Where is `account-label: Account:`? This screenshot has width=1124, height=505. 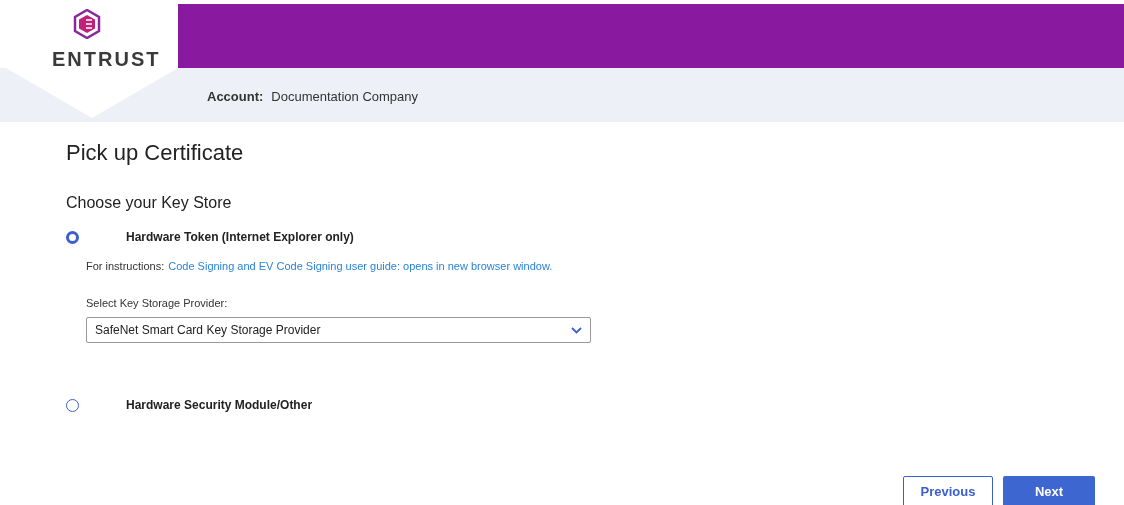
account-label: Account: is located at coordinates (235, 97).